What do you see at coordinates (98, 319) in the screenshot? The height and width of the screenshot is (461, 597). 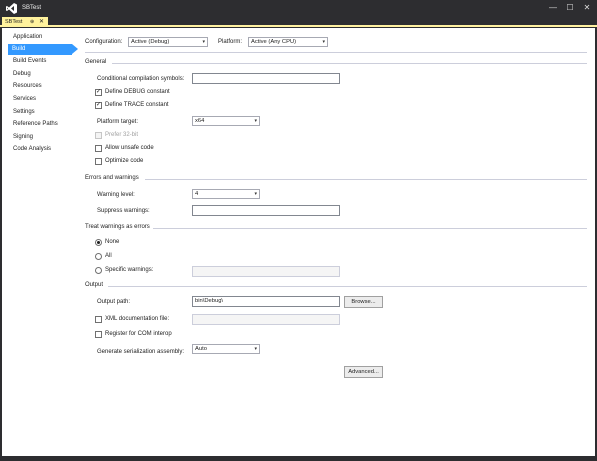 I see `xml-doc-checkbox` at bounding box center [98, 319].